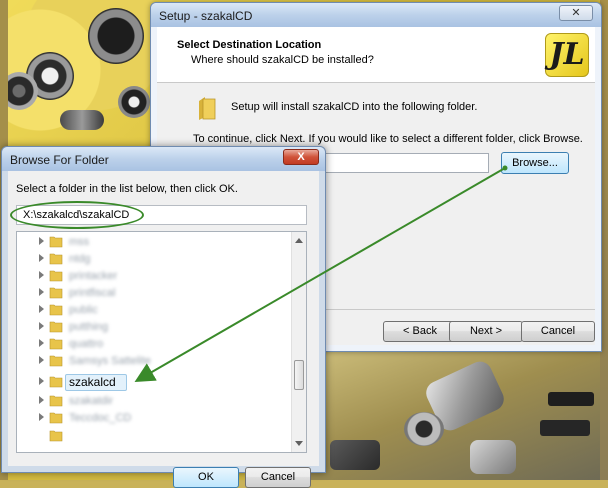  I want to click on tree-item-label: Teccdoc_CD, so click(100, 418).